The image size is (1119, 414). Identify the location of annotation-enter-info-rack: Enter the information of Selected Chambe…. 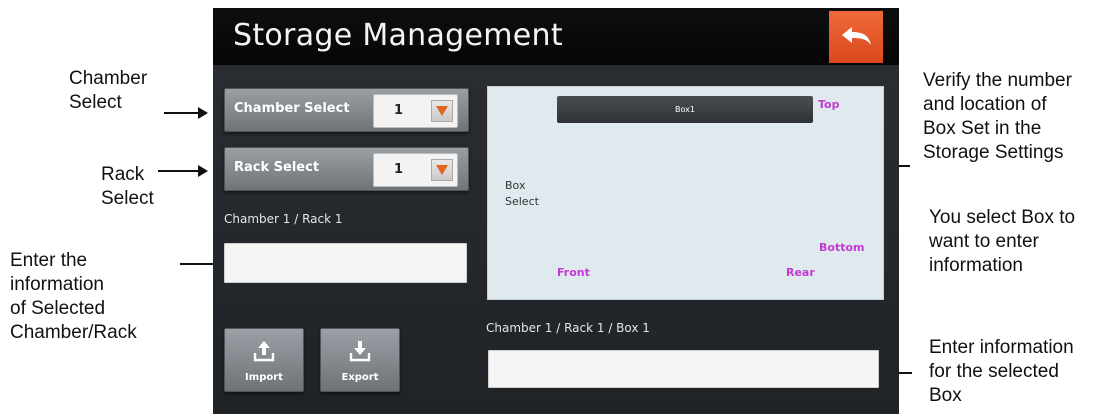
(73, 296).